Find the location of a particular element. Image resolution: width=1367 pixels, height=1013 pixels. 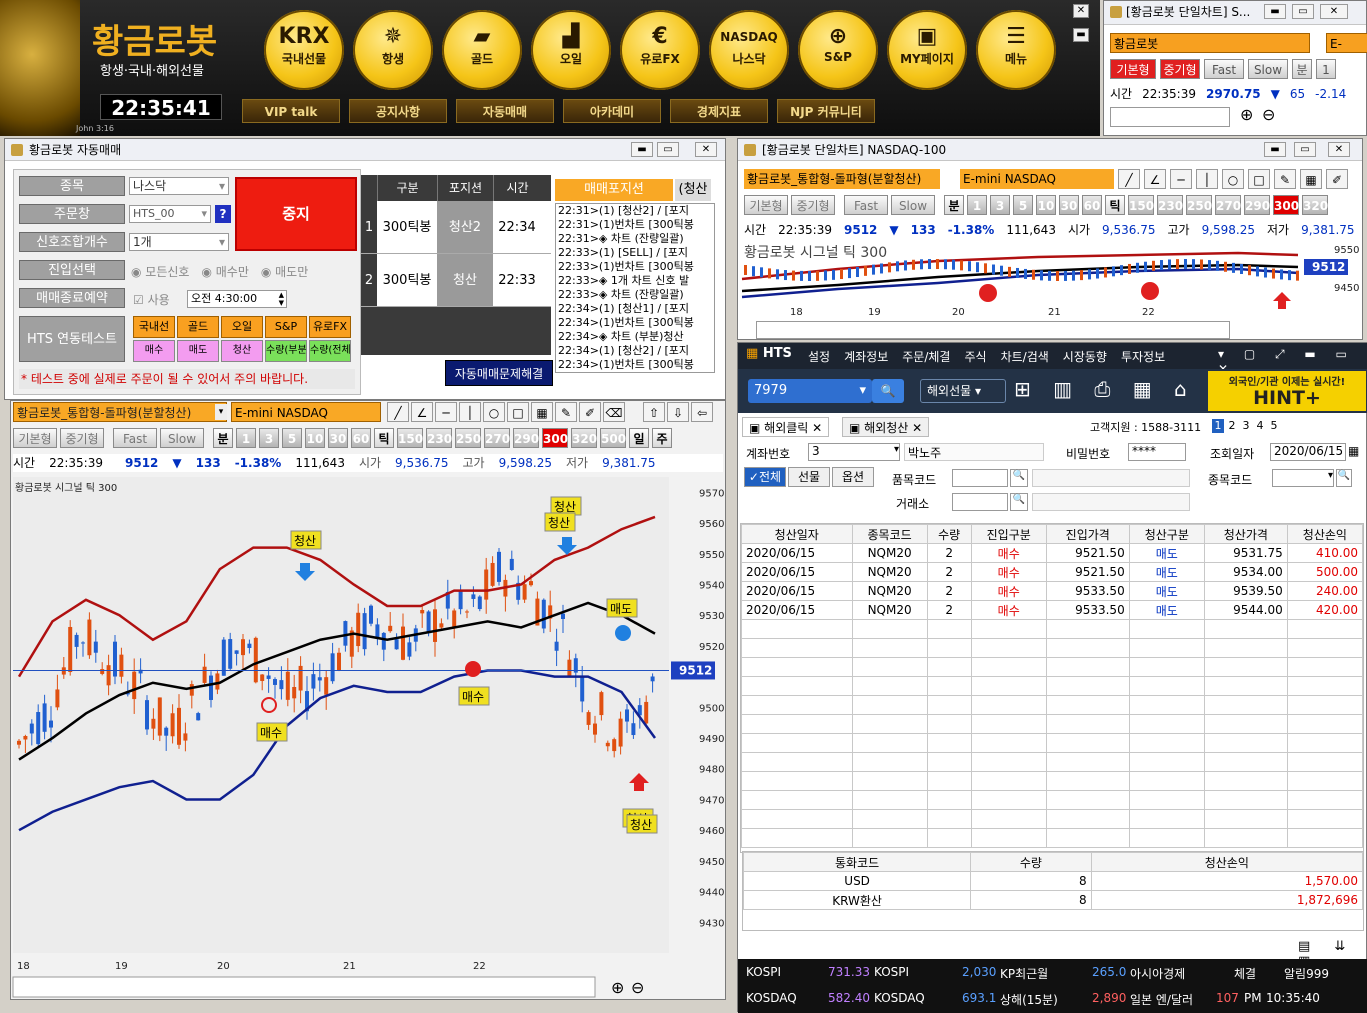

timeframe-tab: 30 is located at coordinates (1069, 205).